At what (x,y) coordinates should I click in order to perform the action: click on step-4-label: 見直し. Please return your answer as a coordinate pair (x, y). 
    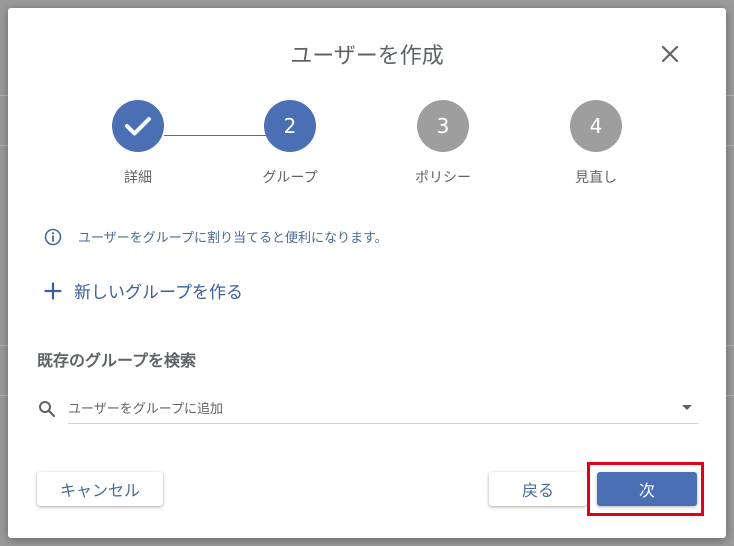
    Looking at the image, I should click on (596, 178).